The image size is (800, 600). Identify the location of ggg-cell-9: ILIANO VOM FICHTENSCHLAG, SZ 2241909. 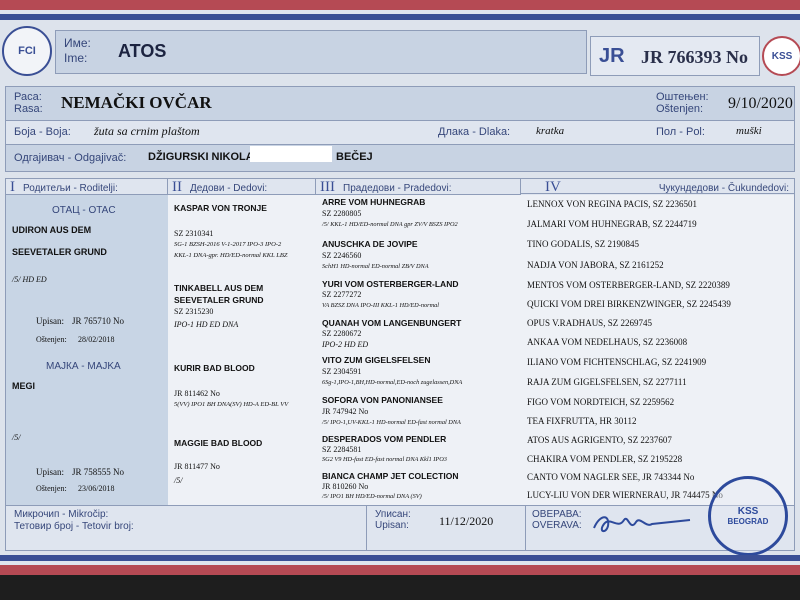
(657, 363).